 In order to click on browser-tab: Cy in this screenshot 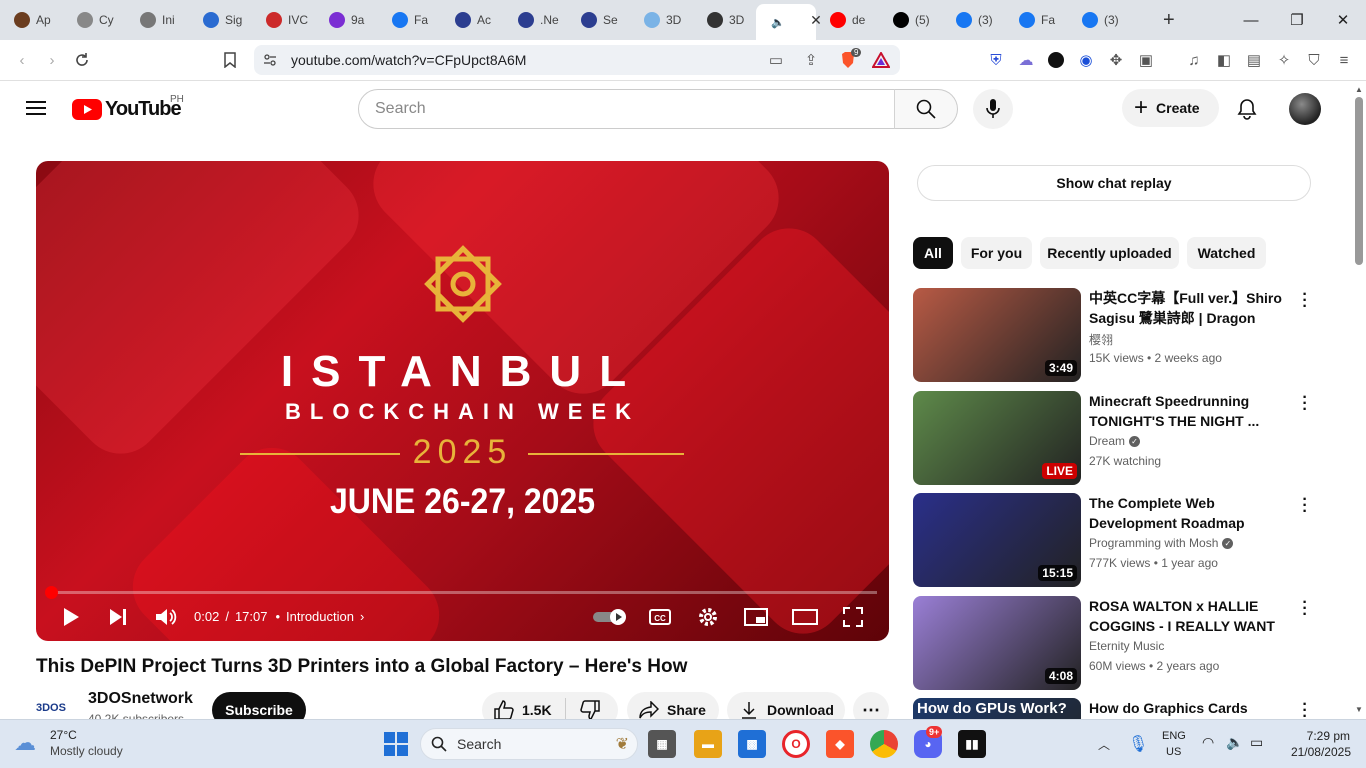, I will do `click(94, 20)`.